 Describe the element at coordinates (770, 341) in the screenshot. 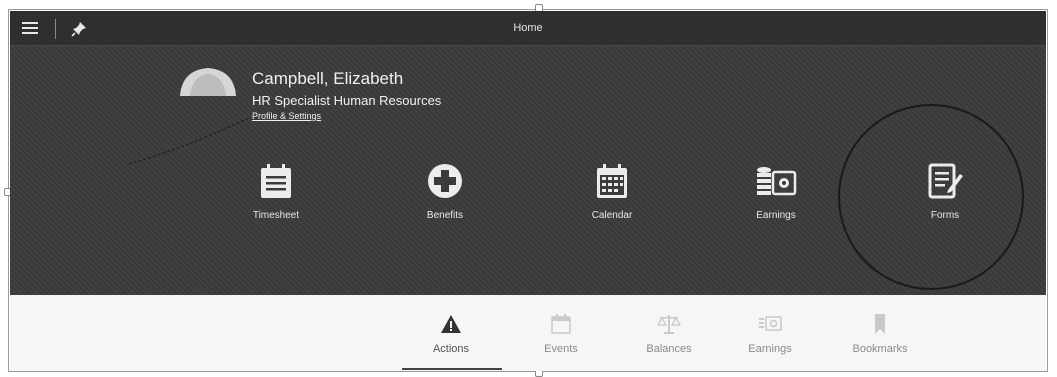

I see `tab-earnings: Earnings` at that location.